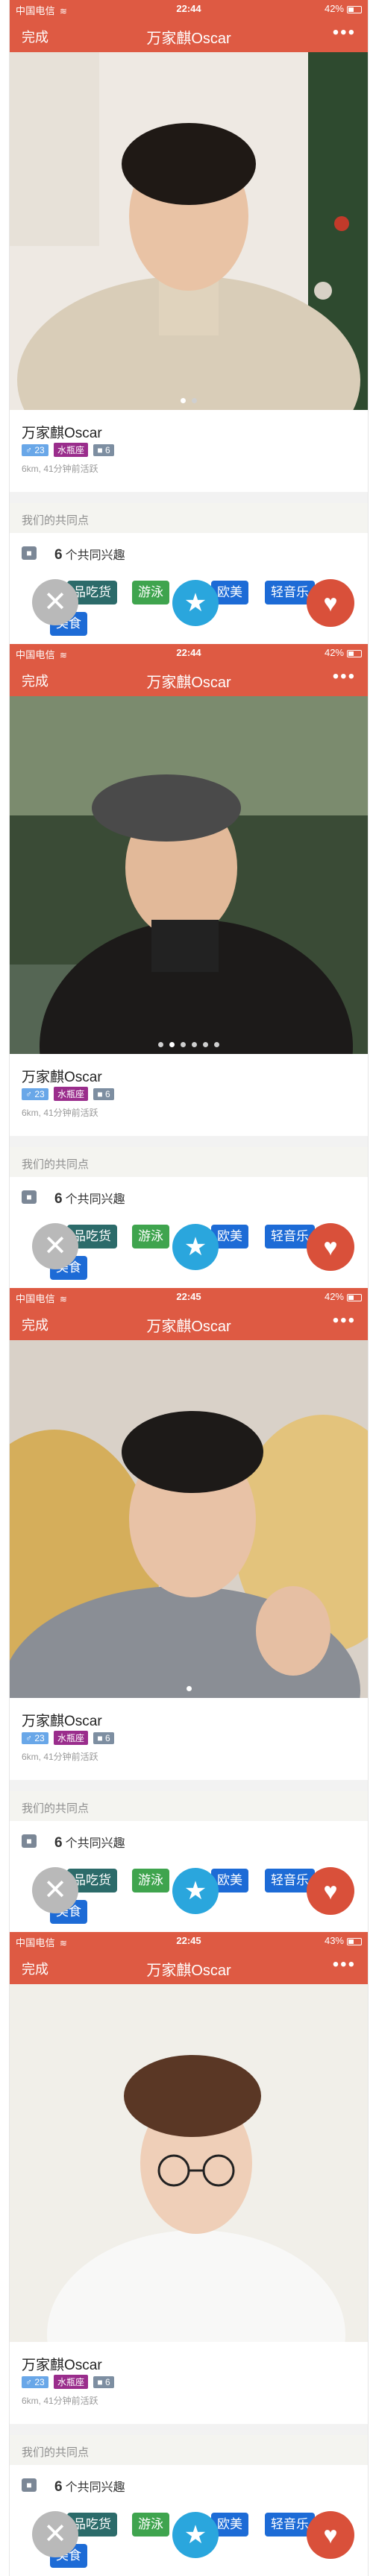 This screenshot has width=376, height=2576. What do you see at coordinates (334, 1941) in the screenshot?
I see `battery-percent: 43%` at bounding box center [334, 1941].